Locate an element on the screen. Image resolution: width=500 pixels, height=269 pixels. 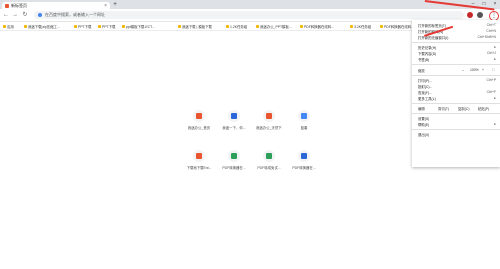
shortcut-tile: 蓝奏 is located at coordinates (304, 120).